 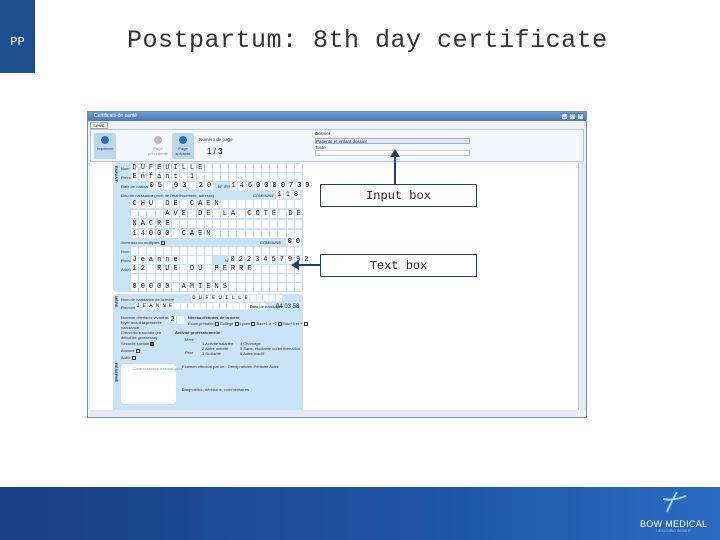 What do you see at coordinates (181, 287) in the screenshot?
I see `address-line3-value: 80000 AMIENS` at bounding box center [181, 287].